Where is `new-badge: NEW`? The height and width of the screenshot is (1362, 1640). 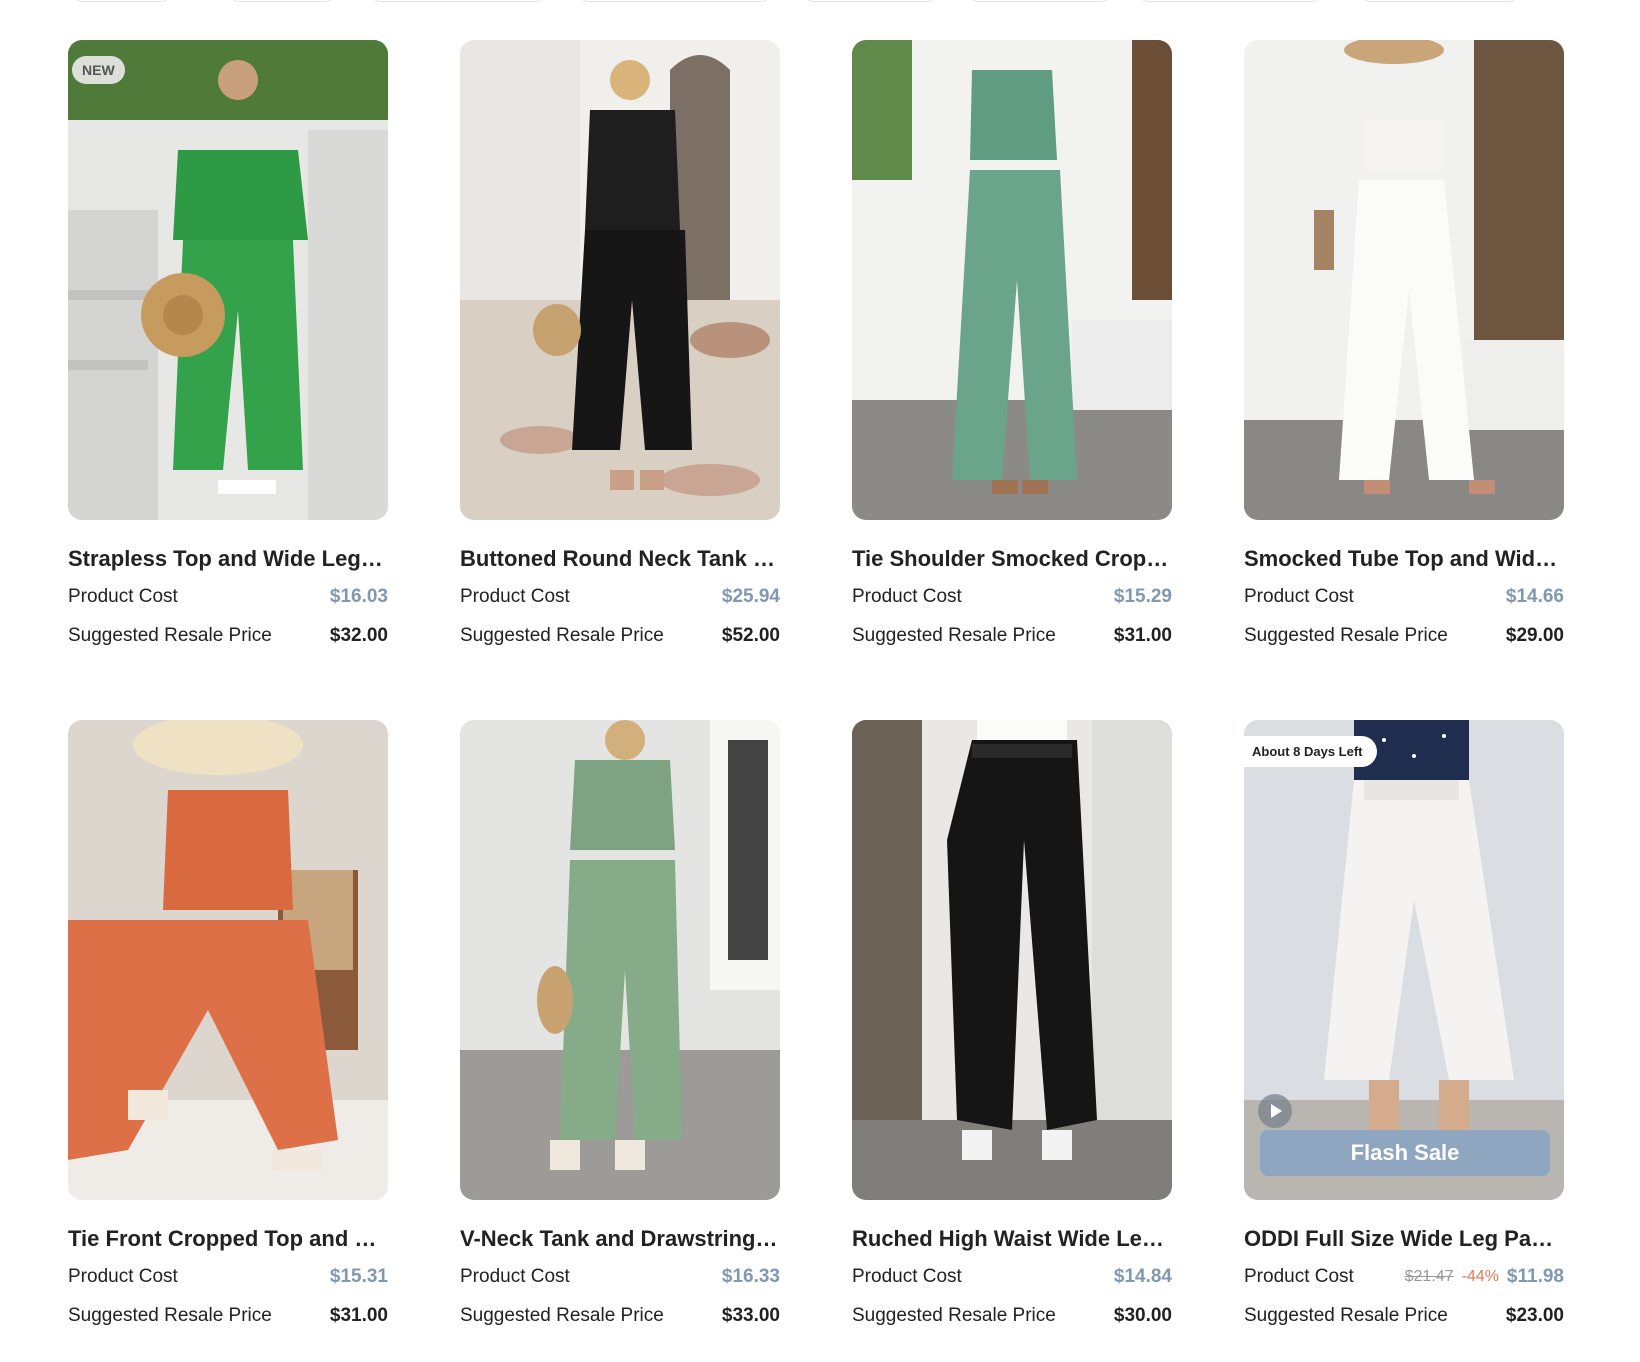 new-badge: NEW is located at coordinates (98, 70).